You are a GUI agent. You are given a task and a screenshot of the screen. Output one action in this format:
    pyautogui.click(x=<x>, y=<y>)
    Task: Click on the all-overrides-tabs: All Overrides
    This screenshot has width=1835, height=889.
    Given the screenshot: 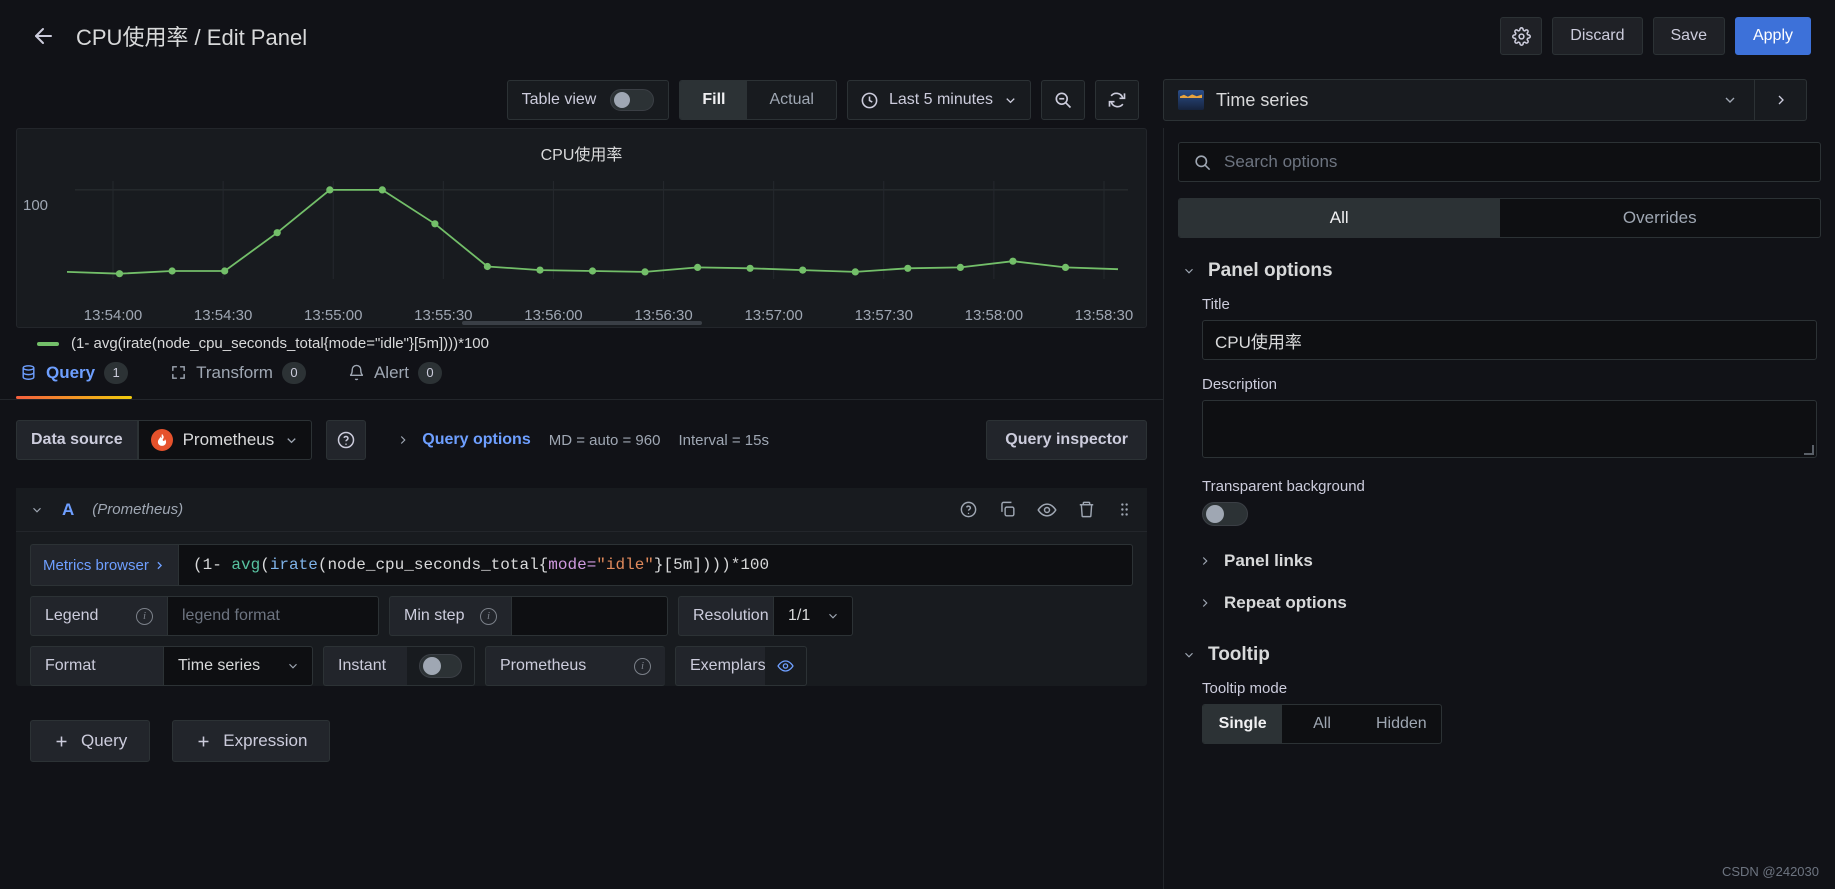 What is the action you would take?
    pyautogui.click(x=1499, y=218)
    